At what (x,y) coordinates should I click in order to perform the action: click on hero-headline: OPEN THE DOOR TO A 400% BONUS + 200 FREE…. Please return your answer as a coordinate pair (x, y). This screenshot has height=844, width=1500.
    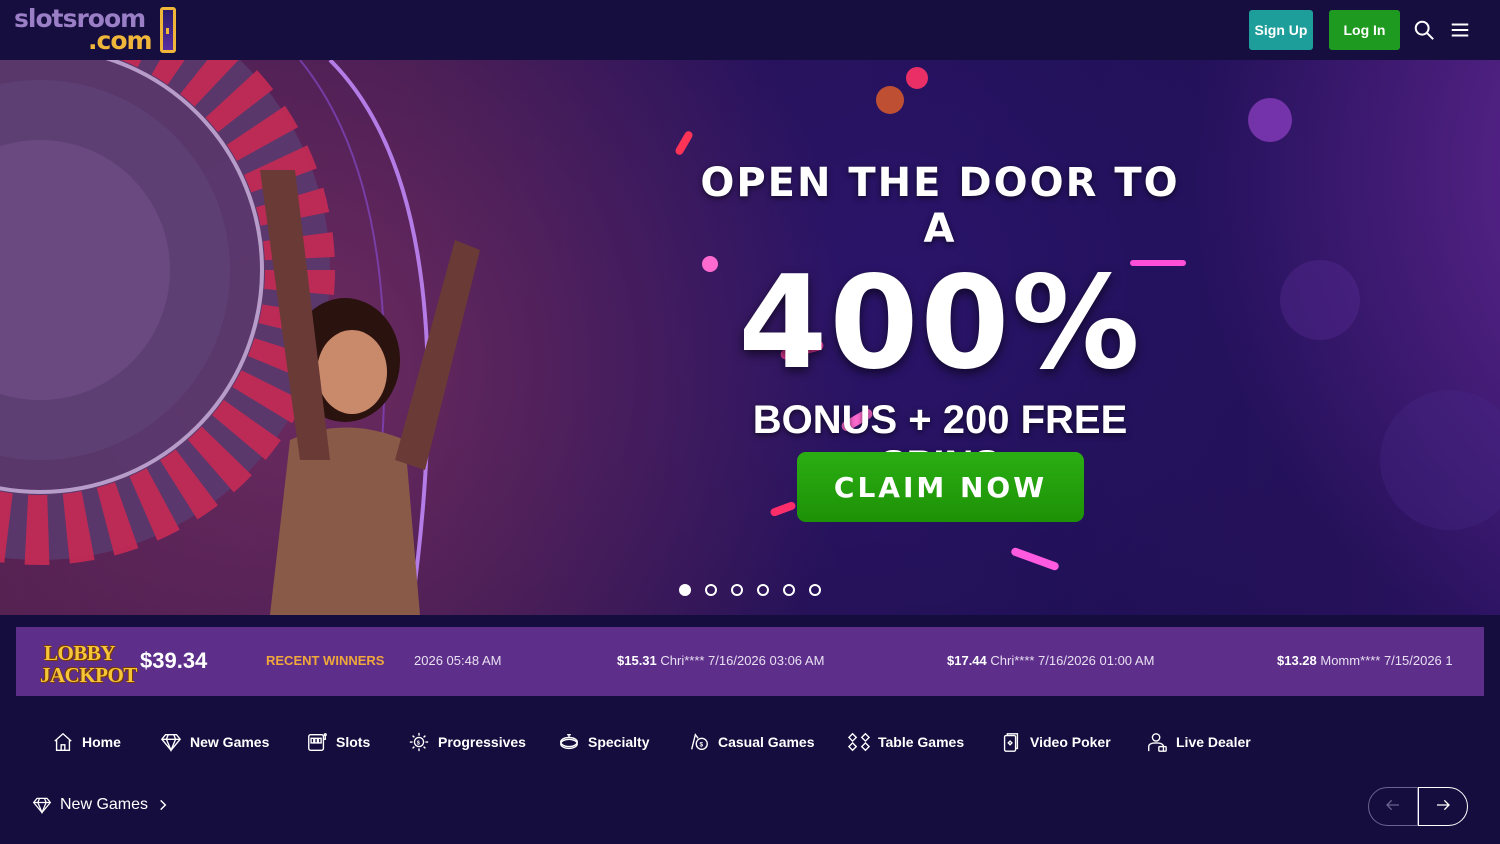
    Looking at the image, I should click on (940, 324).